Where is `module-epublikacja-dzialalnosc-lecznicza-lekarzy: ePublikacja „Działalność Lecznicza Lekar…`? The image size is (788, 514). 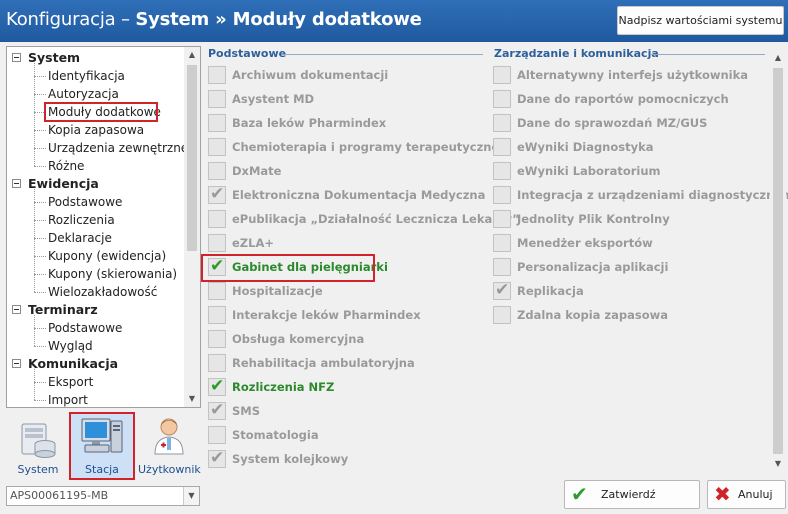 module-epublikacja-dzialalnosc-lecznicza-lekarzy: ePublikacja „Działalność Lecznicza Lekar… is located at coordinates (364, 220).